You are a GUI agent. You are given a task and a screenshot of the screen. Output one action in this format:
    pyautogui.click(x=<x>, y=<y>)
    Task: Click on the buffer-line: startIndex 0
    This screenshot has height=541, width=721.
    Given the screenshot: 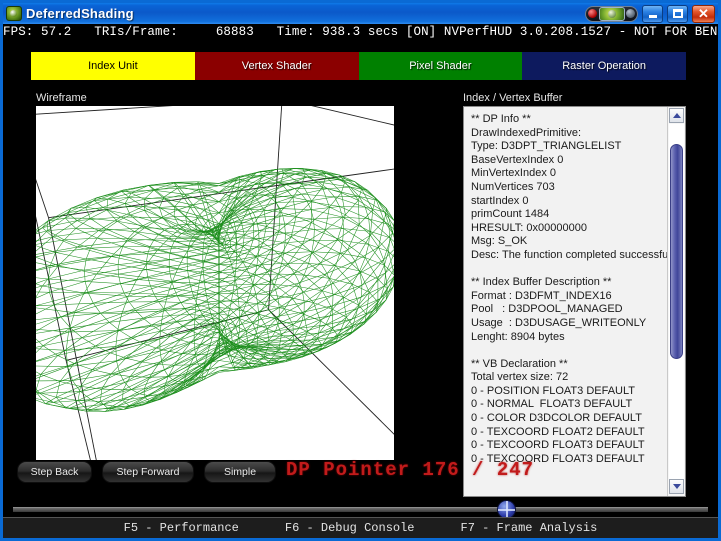 What is the action you would take?
    pyautogui.click(x=500, y=200)
    